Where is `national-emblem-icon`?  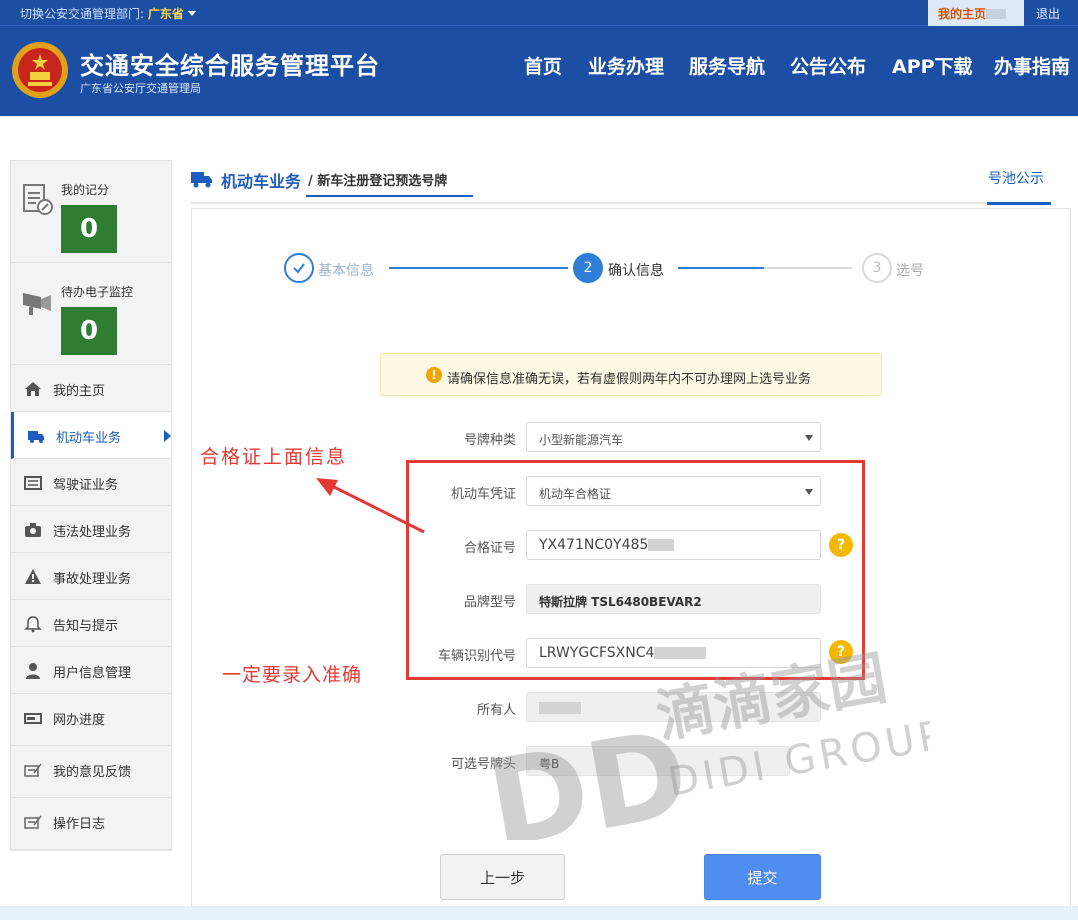 national-emblem-icon is located at coordinates (40, 70).